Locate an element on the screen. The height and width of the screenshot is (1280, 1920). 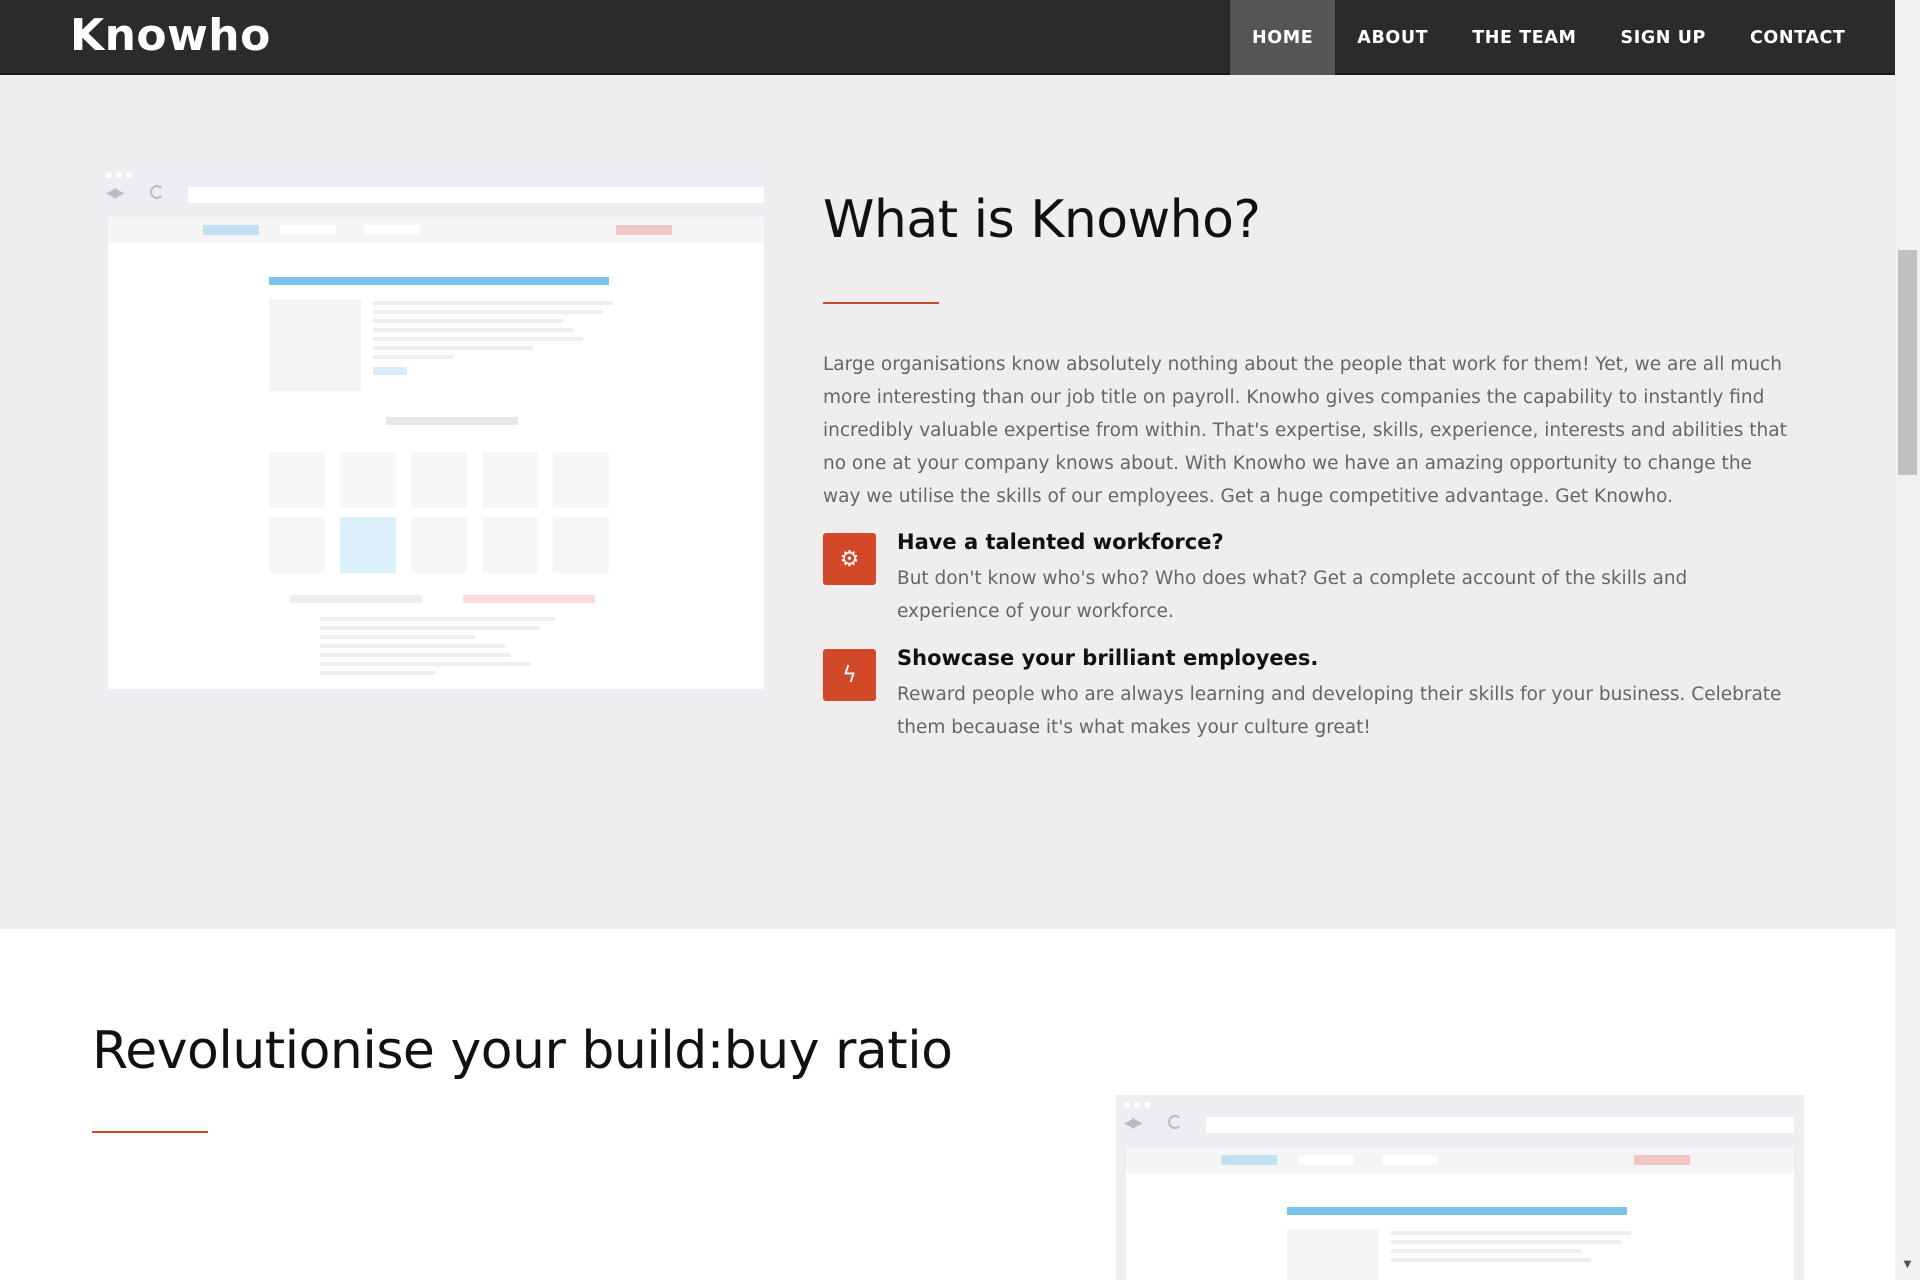
main-nav: HOME ABOUT THE TEAM SIGN UP CONTACT is located at coordinates (1548, 37).